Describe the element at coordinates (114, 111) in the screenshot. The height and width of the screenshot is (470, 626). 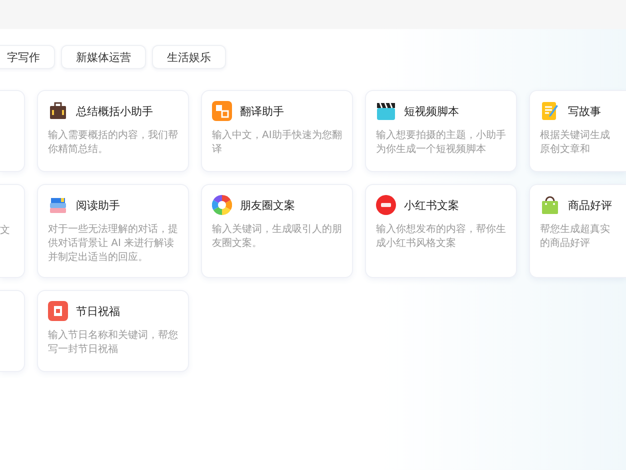
I see `card-title: 总结概括小助手` at that location.